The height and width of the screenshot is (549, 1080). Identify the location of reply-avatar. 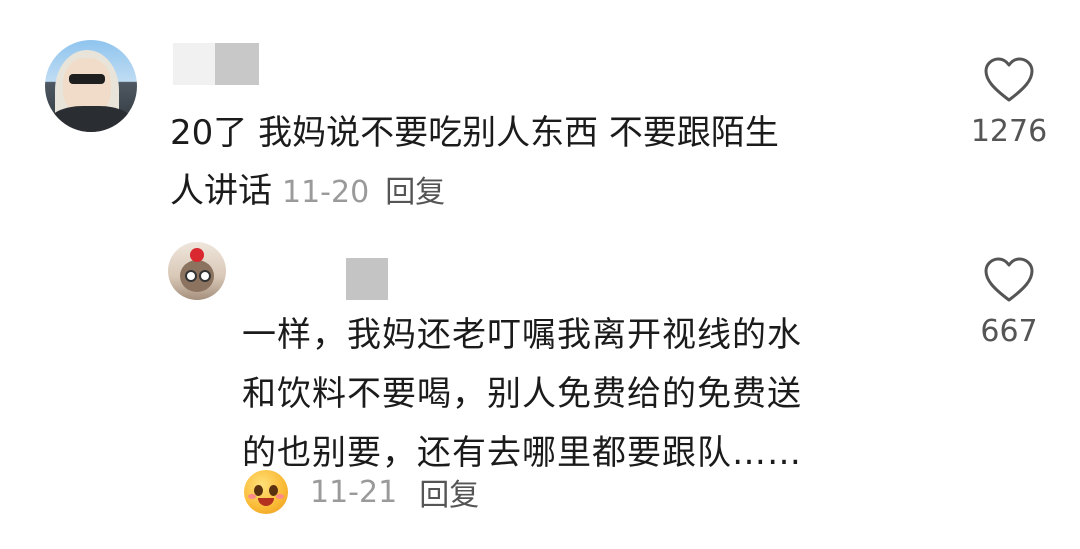
(197, 271).